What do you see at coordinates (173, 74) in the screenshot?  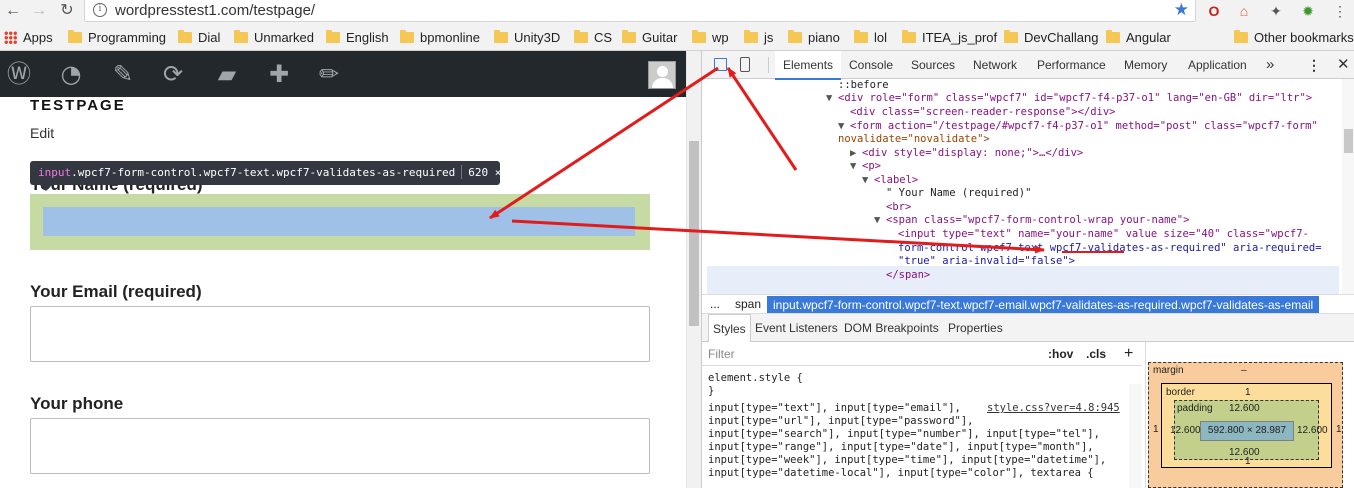 I see `updates-icon: ⟳` at bounding box center [173, 74].